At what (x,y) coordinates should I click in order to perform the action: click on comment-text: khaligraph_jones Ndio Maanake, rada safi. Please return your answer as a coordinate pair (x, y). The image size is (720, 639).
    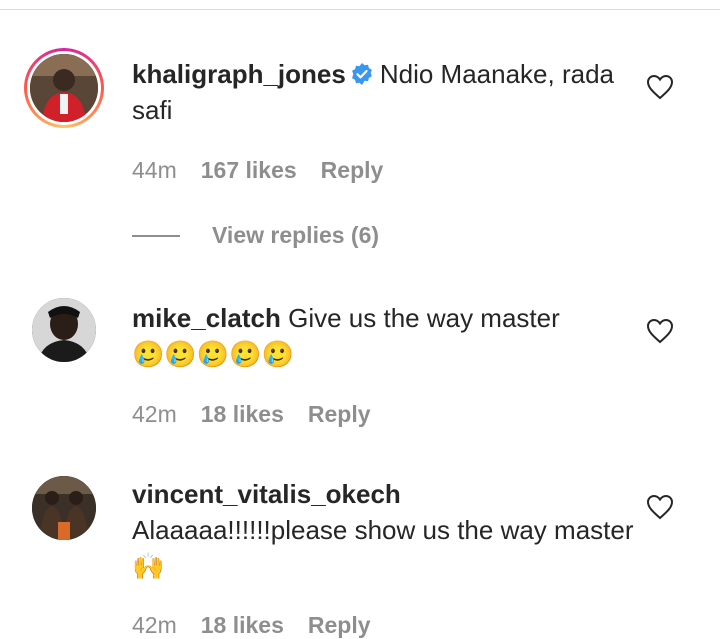
    Looking at the image, I should click on (391, 92).